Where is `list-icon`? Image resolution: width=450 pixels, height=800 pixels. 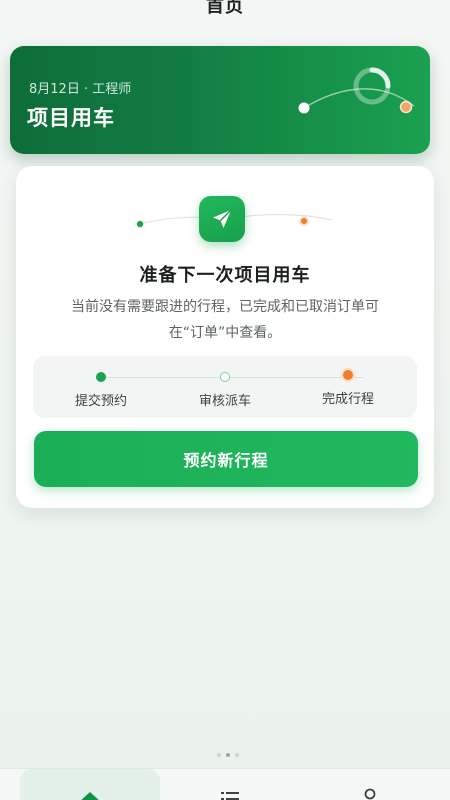
list-icon is located at coordinates (230, 796).